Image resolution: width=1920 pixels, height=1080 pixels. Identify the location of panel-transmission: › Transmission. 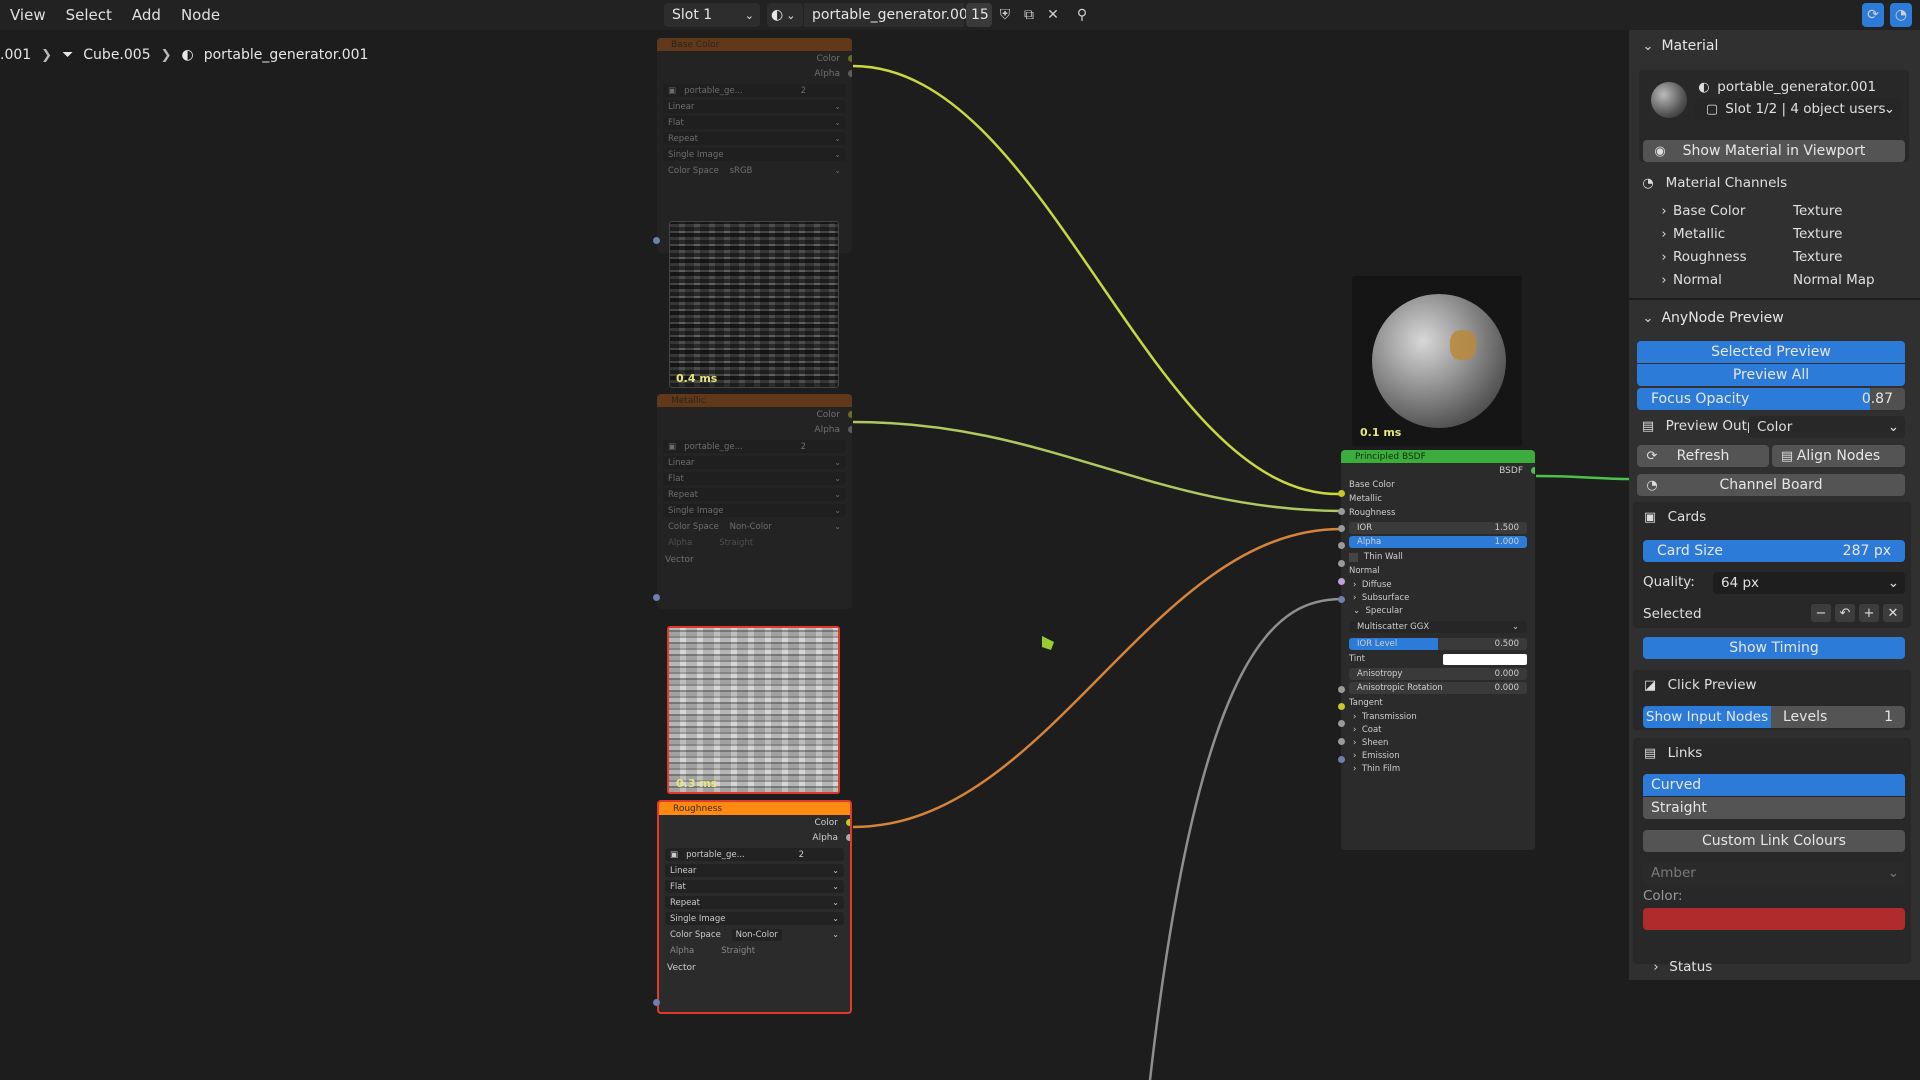
(1438, 716).